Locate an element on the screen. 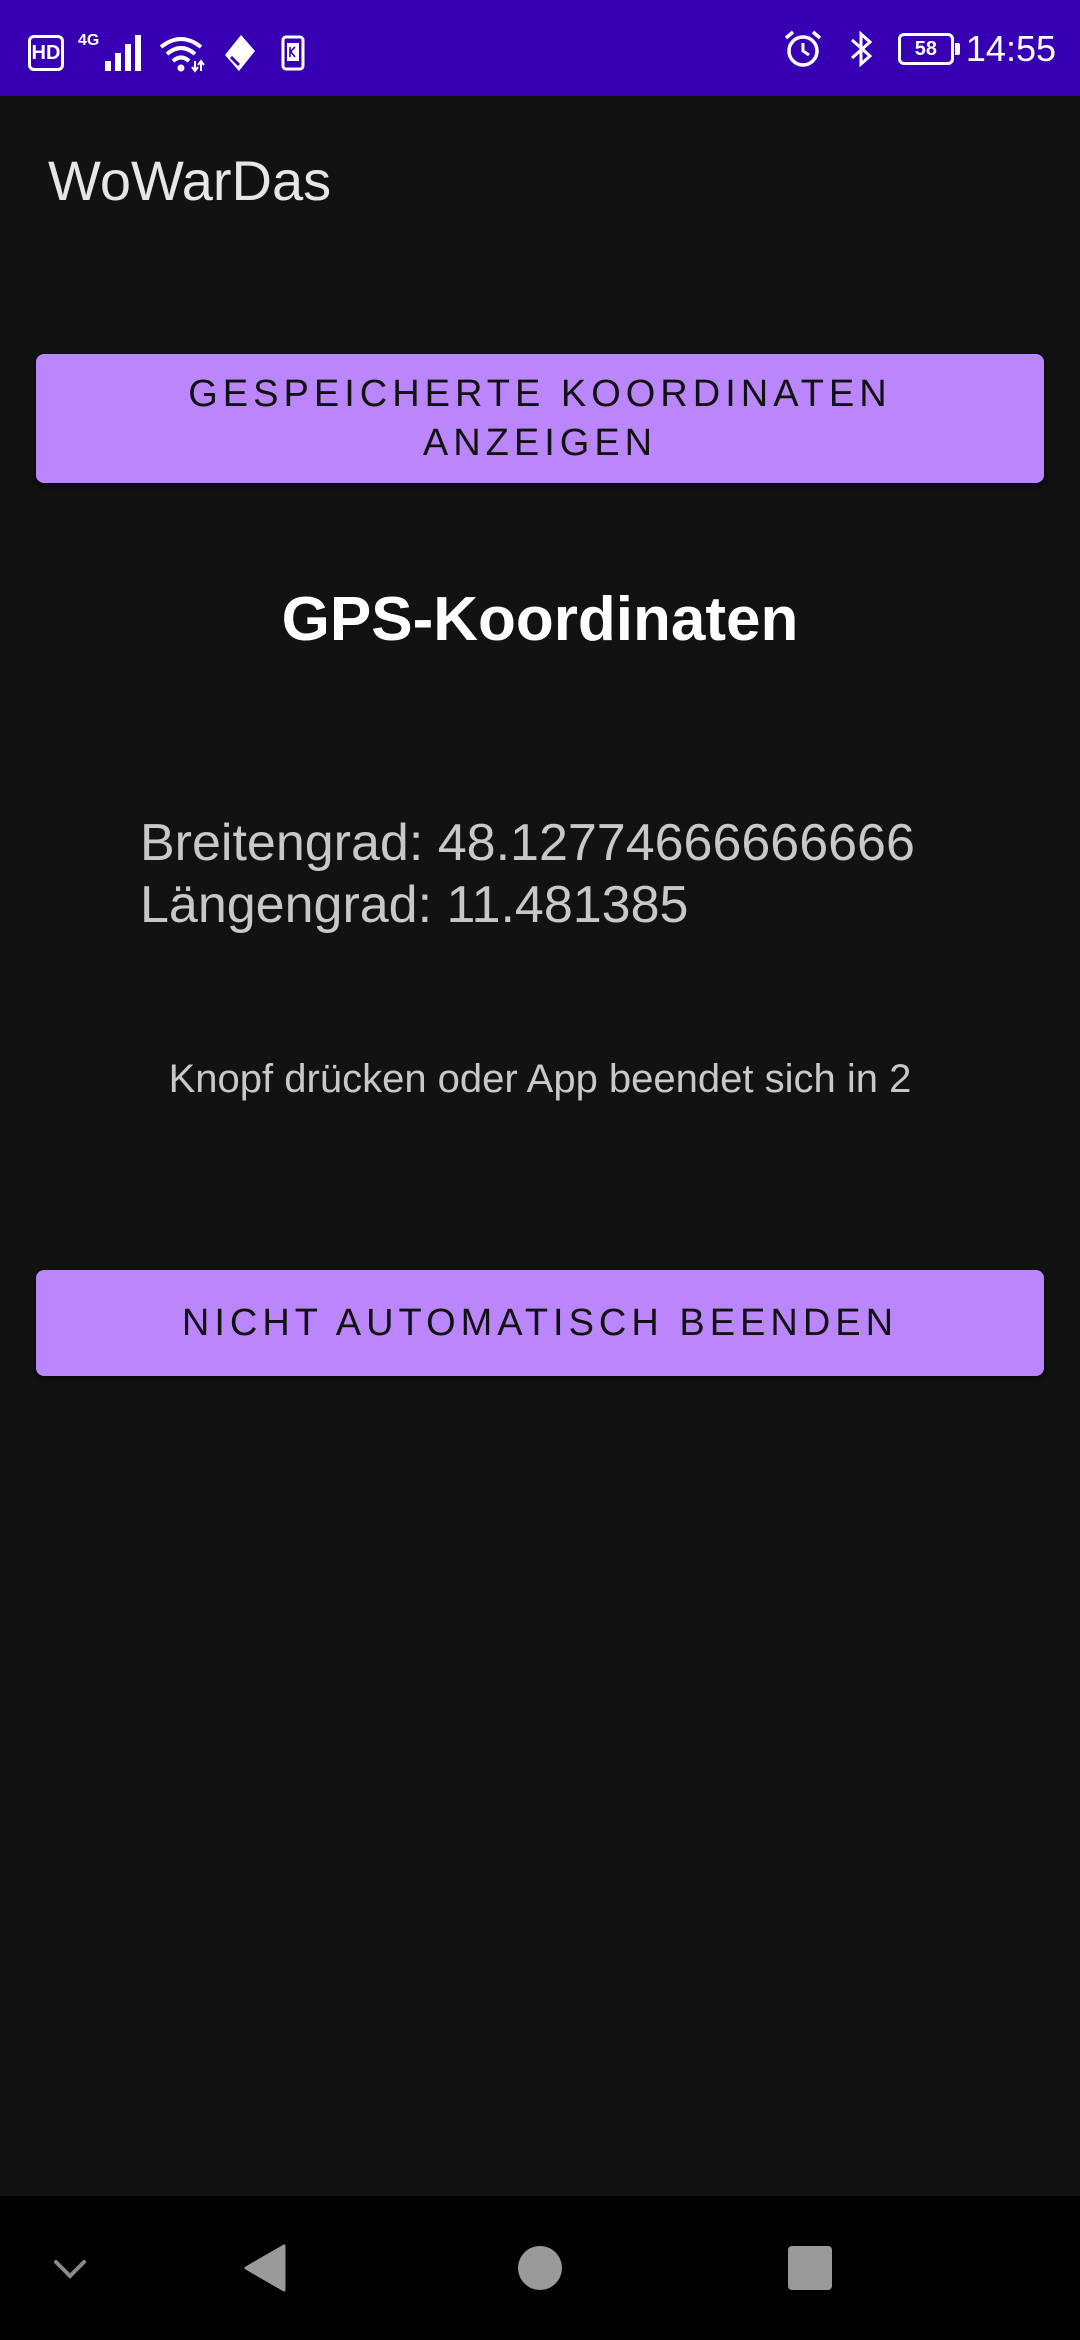 The width and height of the screenshot is (1080, 2340). show-saved-coordinates-label: GESPEICHERTE KOORDINATEN ANZEIGEN is located at coordinates (540, 418).